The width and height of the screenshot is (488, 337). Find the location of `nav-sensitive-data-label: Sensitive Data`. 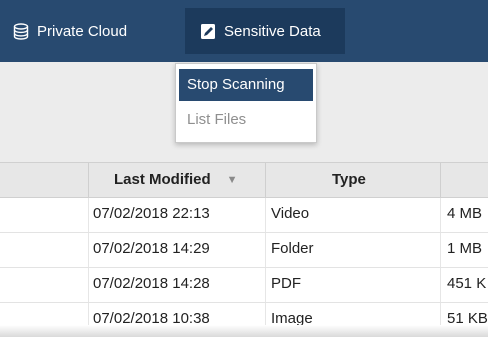

nav-sensitive-data-label: Sensitive Data is located at coordinates (272, 31).